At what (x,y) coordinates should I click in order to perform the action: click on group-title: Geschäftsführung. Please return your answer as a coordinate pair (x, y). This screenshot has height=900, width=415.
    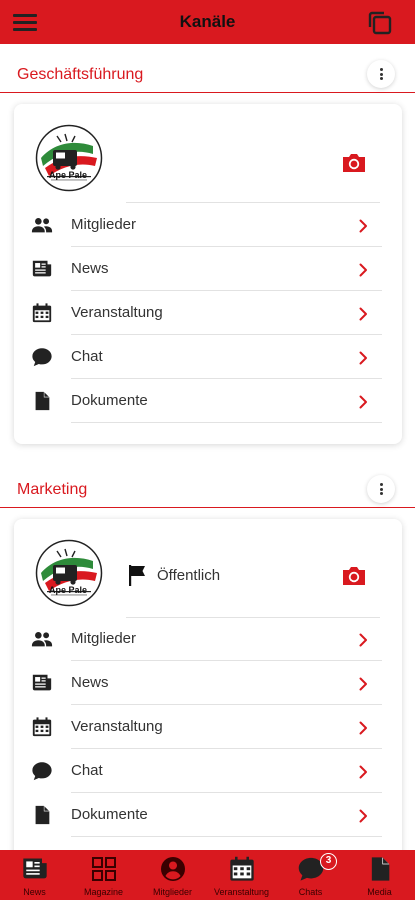
    Looking at the image, I should click on (80, 74).